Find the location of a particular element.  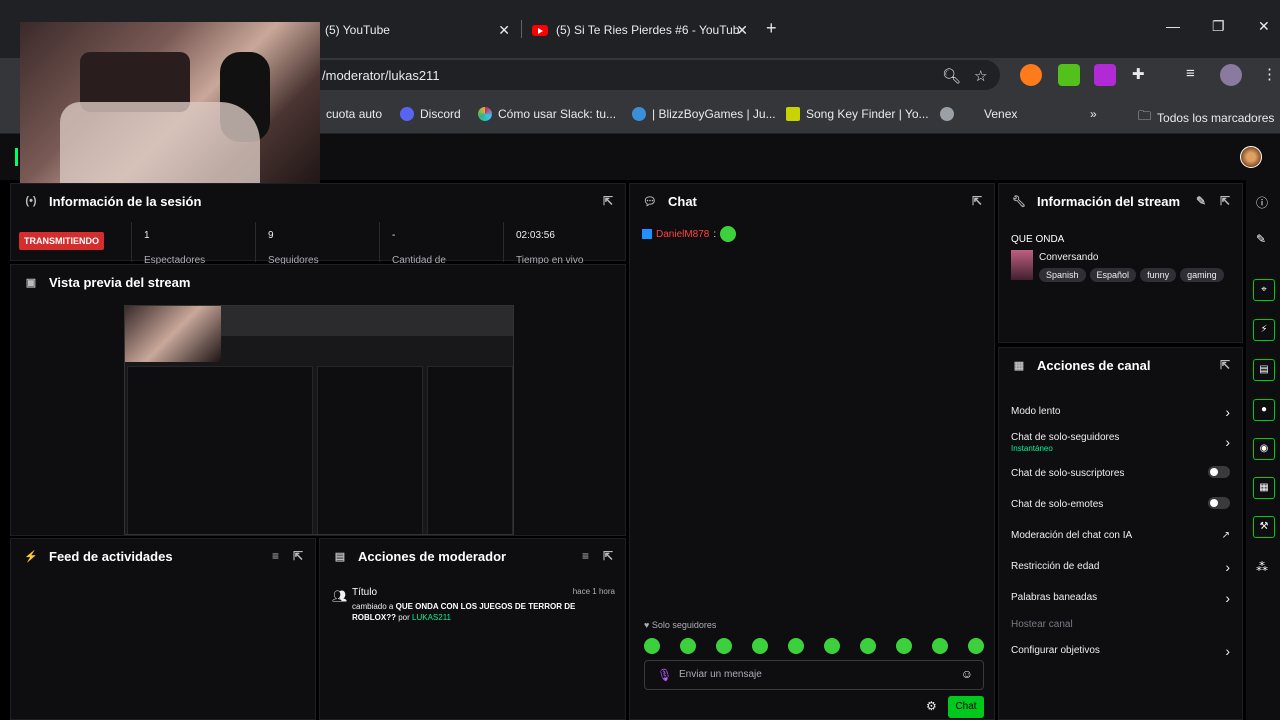

chat-bubble-icon: ● is located at coordinates (1264, 410).